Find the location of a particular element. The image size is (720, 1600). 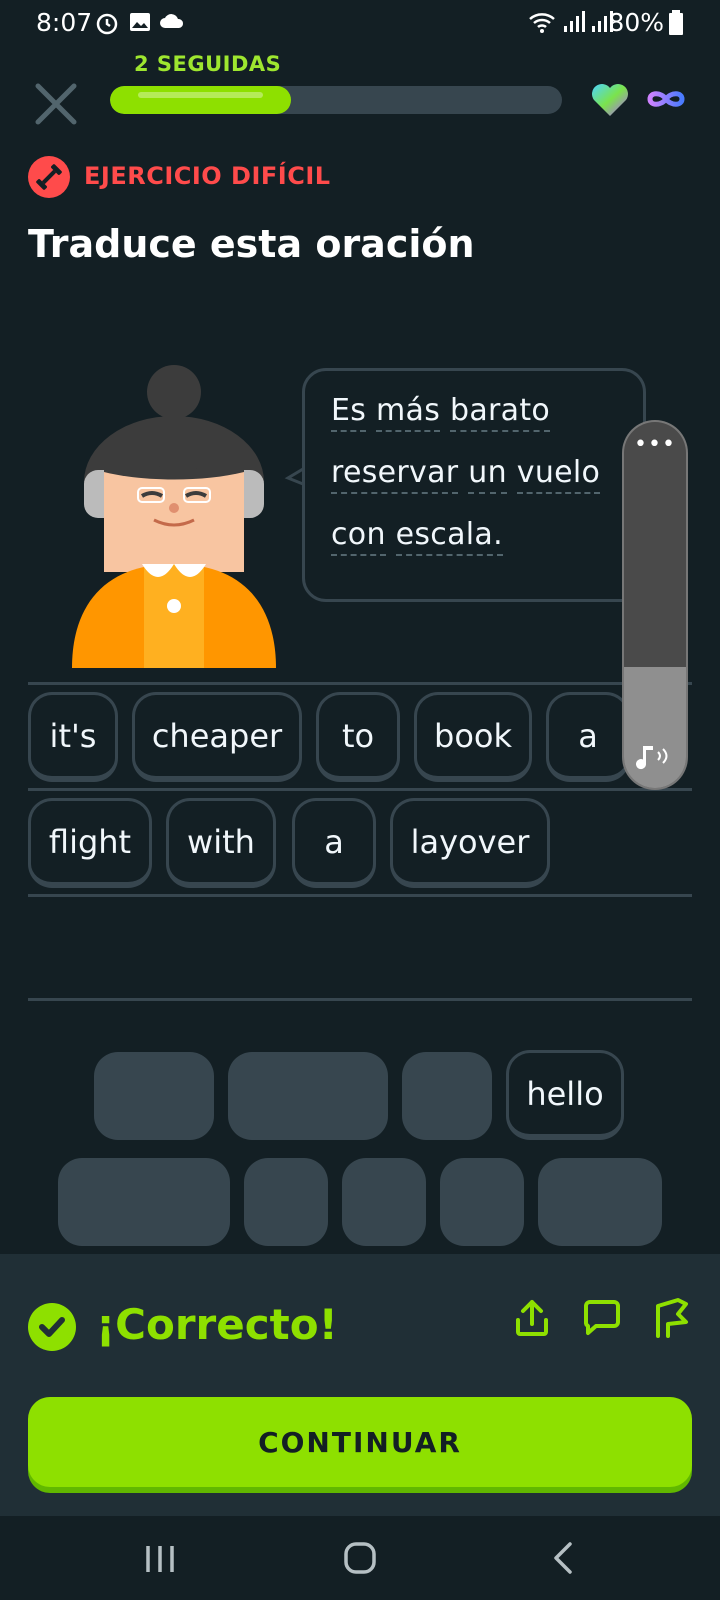

home-icon is located at coordinates (360, 1558).